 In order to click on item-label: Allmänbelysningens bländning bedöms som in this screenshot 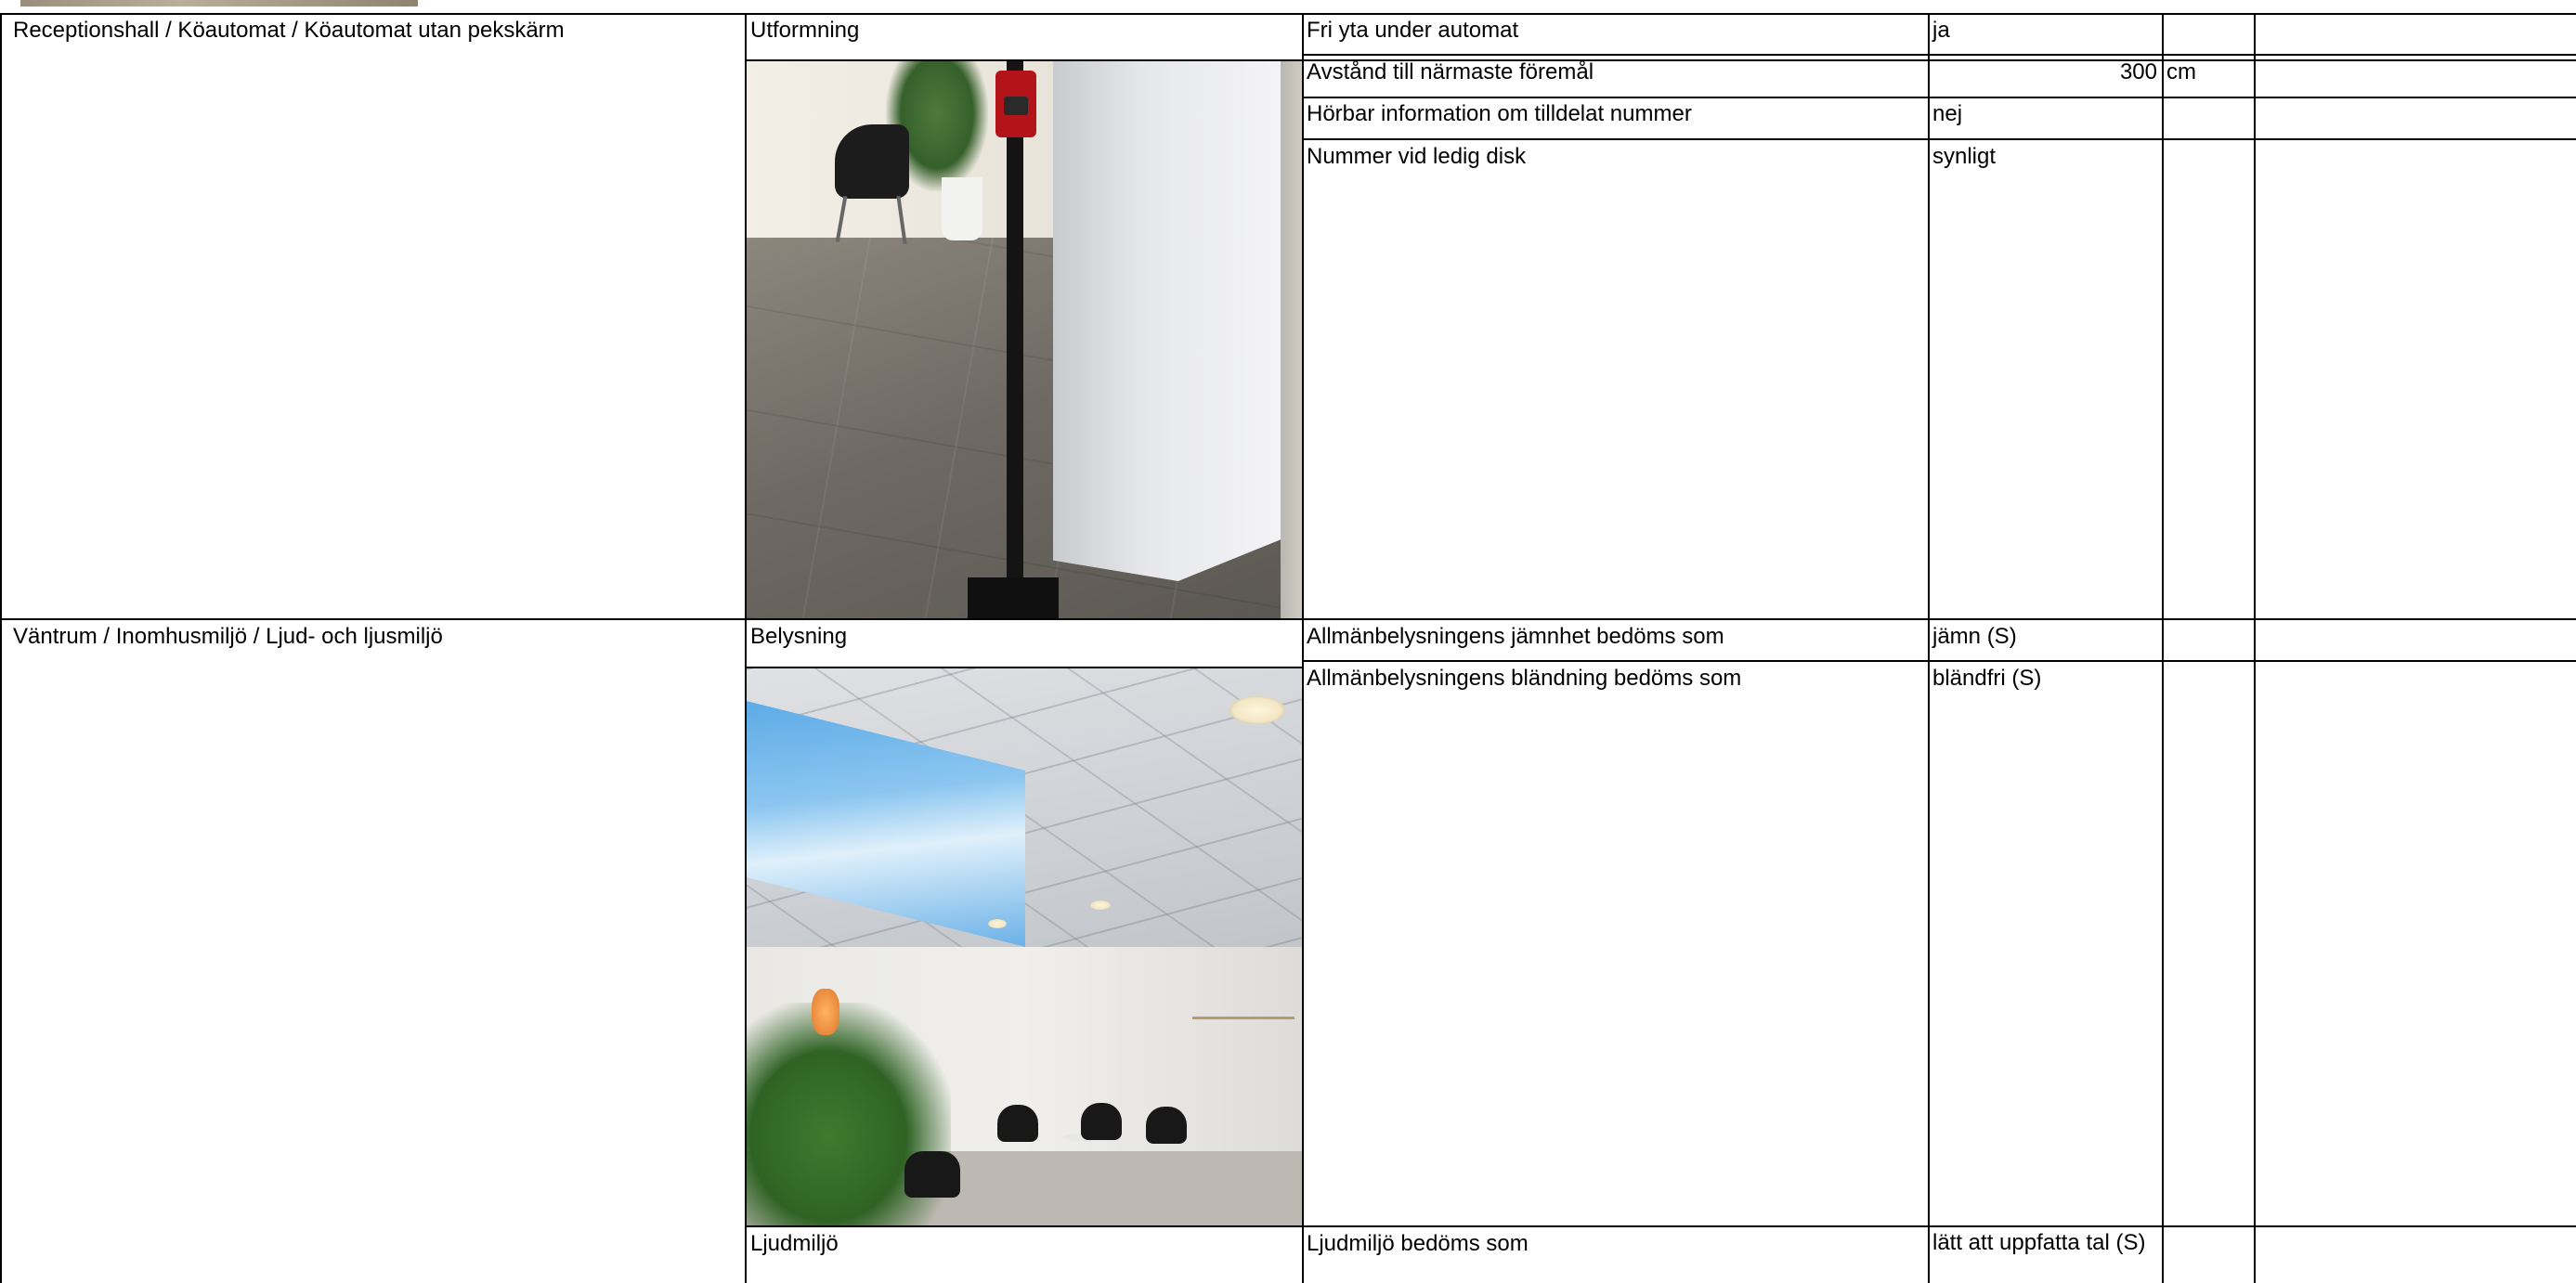, I will do `click(1524, 678)`.